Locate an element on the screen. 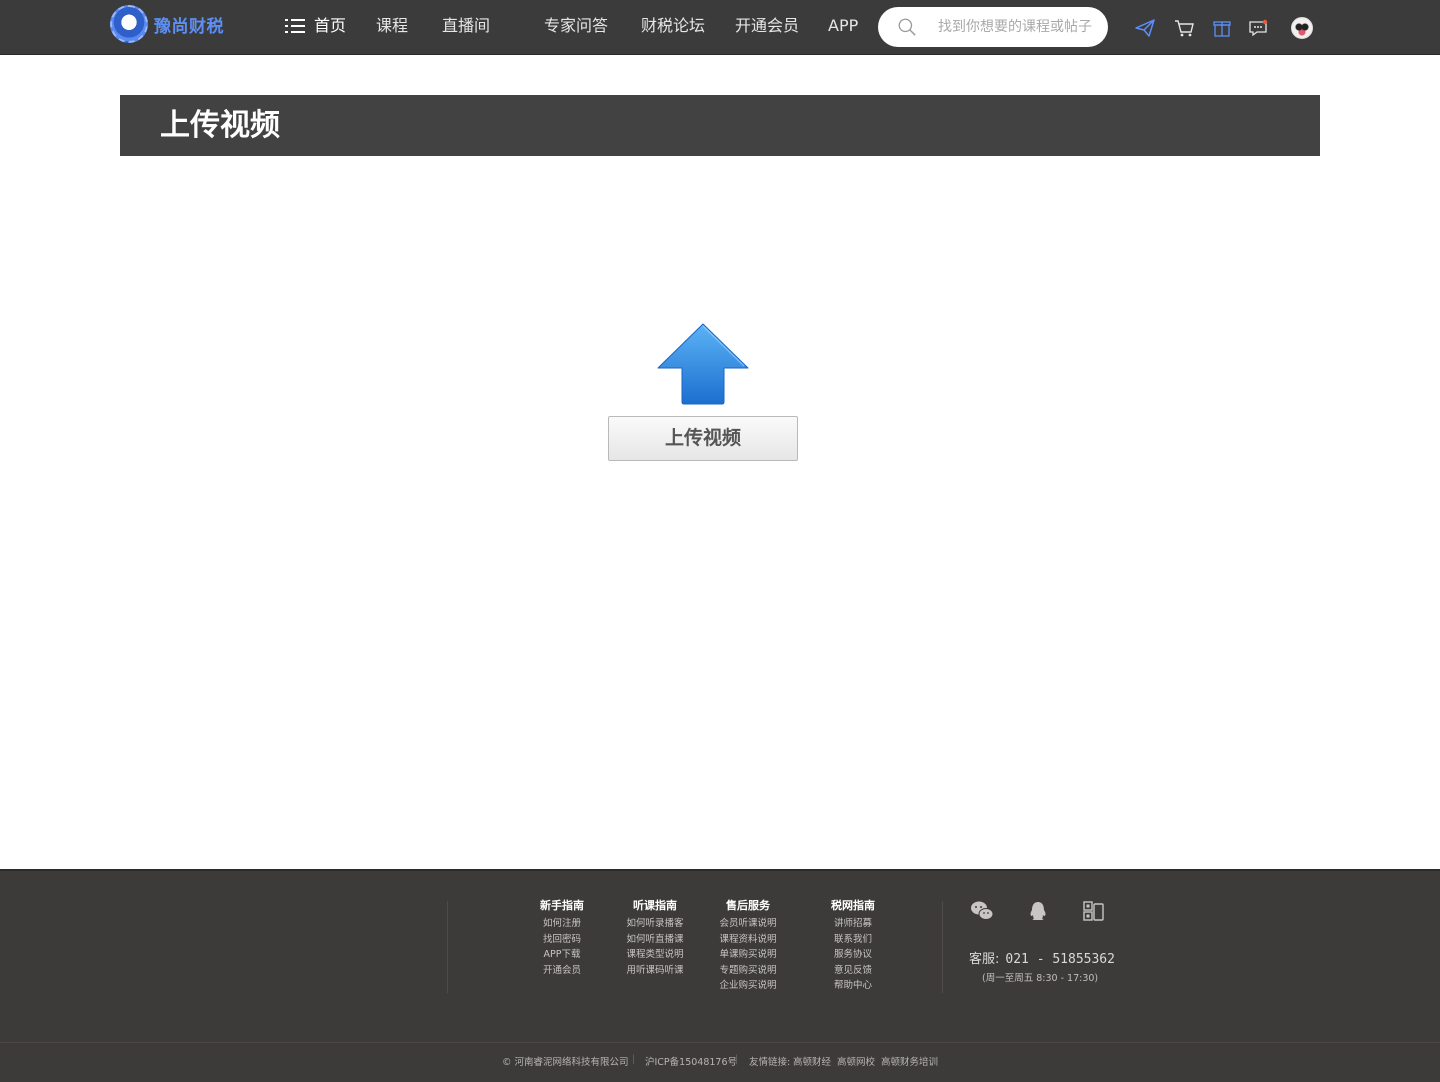 The height and width of the screenshot is (1082, 1440). footer-link: 课程资料说明 is located at coordinates (748, 940).